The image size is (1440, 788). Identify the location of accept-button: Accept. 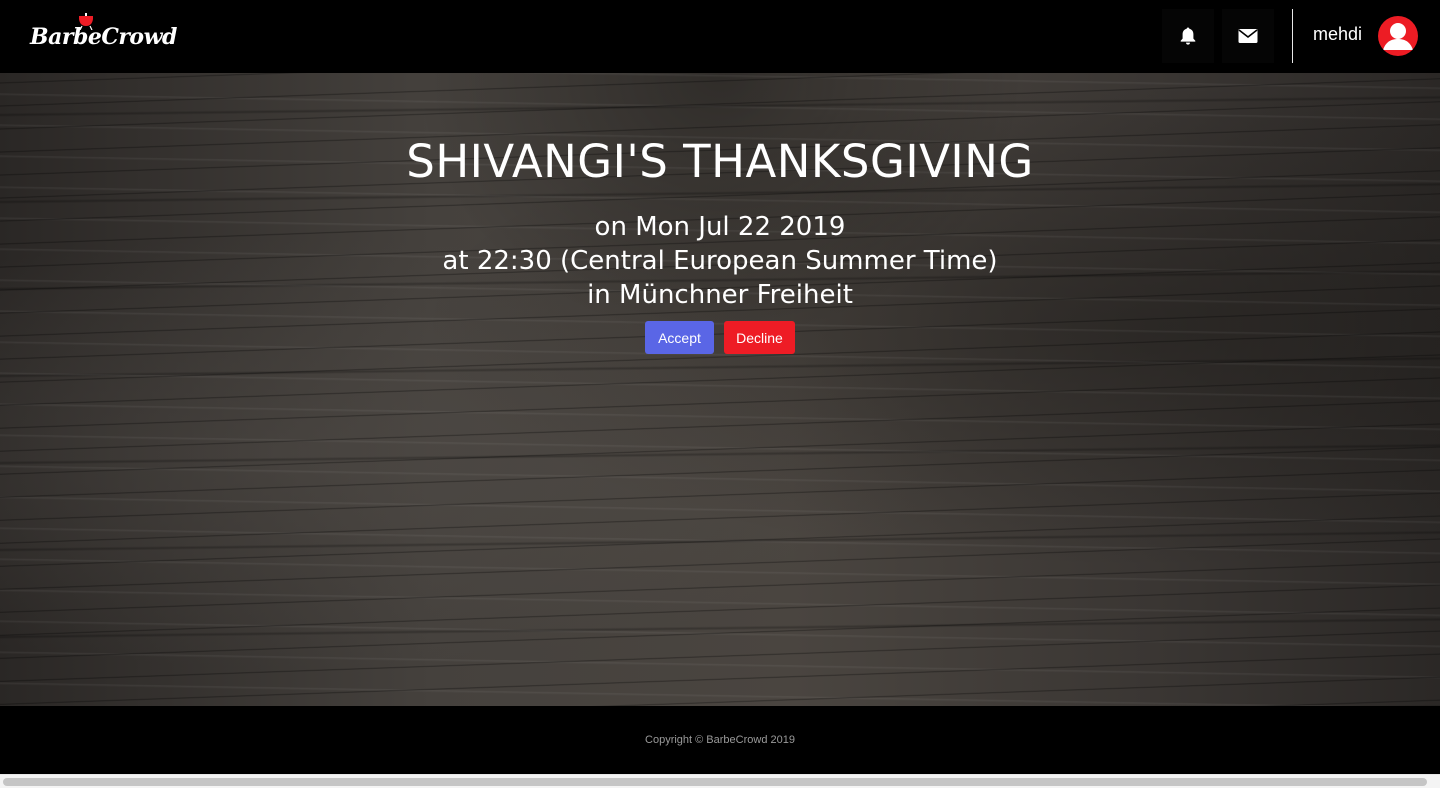
(679, 337).